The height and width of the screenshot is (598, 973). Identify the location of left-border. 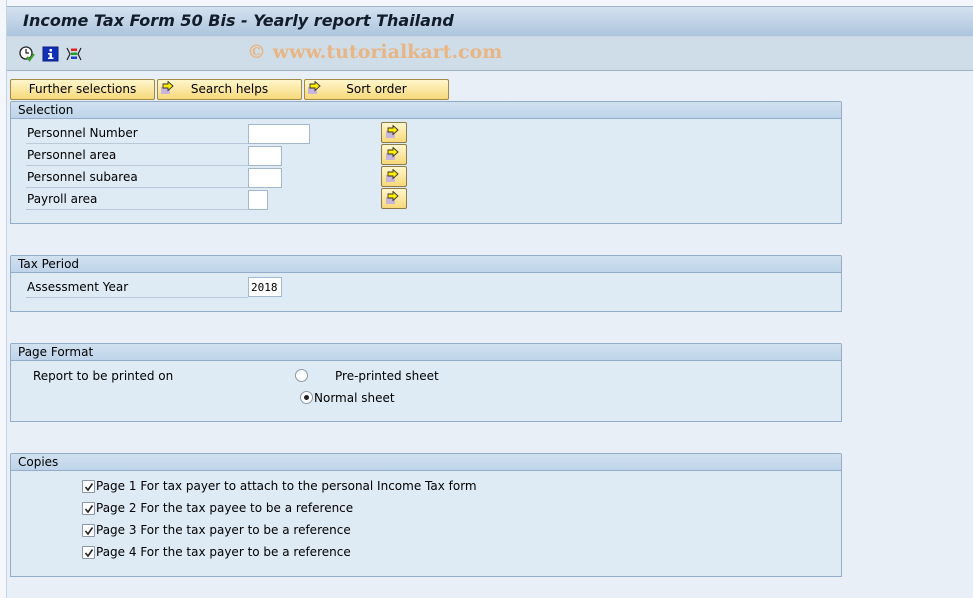
(3, 299).